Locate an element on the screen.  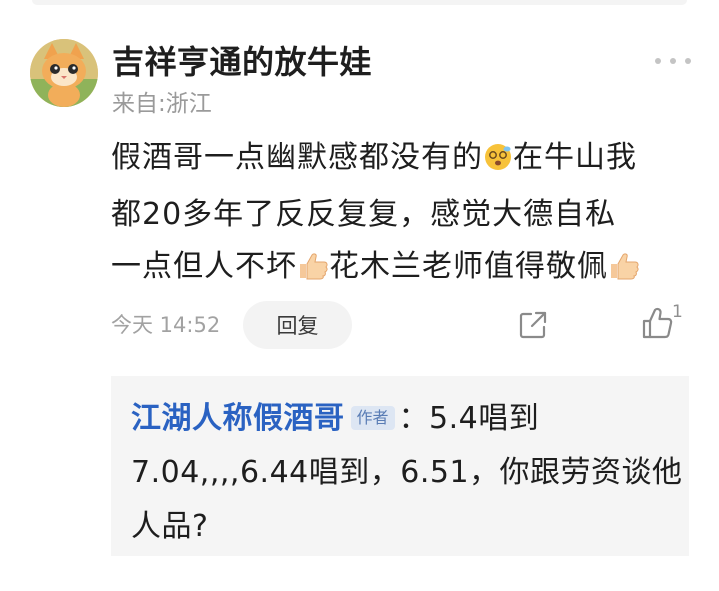
comment-text: 一点但人不坏 is located at coordinates (204, 266).